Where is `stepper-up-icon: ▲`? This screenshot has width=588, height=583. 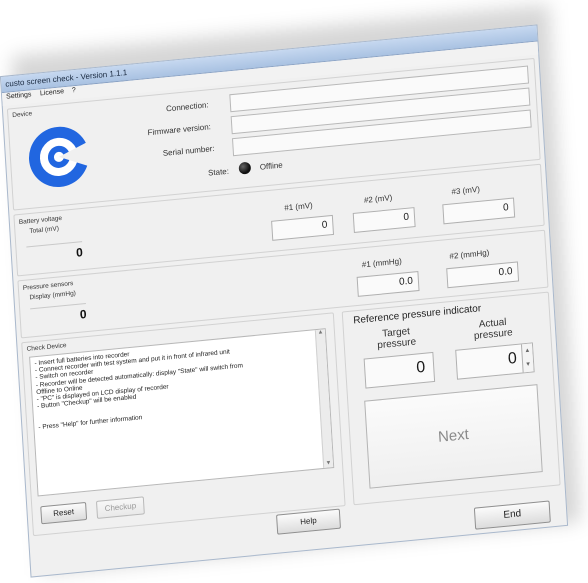
stepper-up-icon: ▲ is located at coordinates (527, 350).